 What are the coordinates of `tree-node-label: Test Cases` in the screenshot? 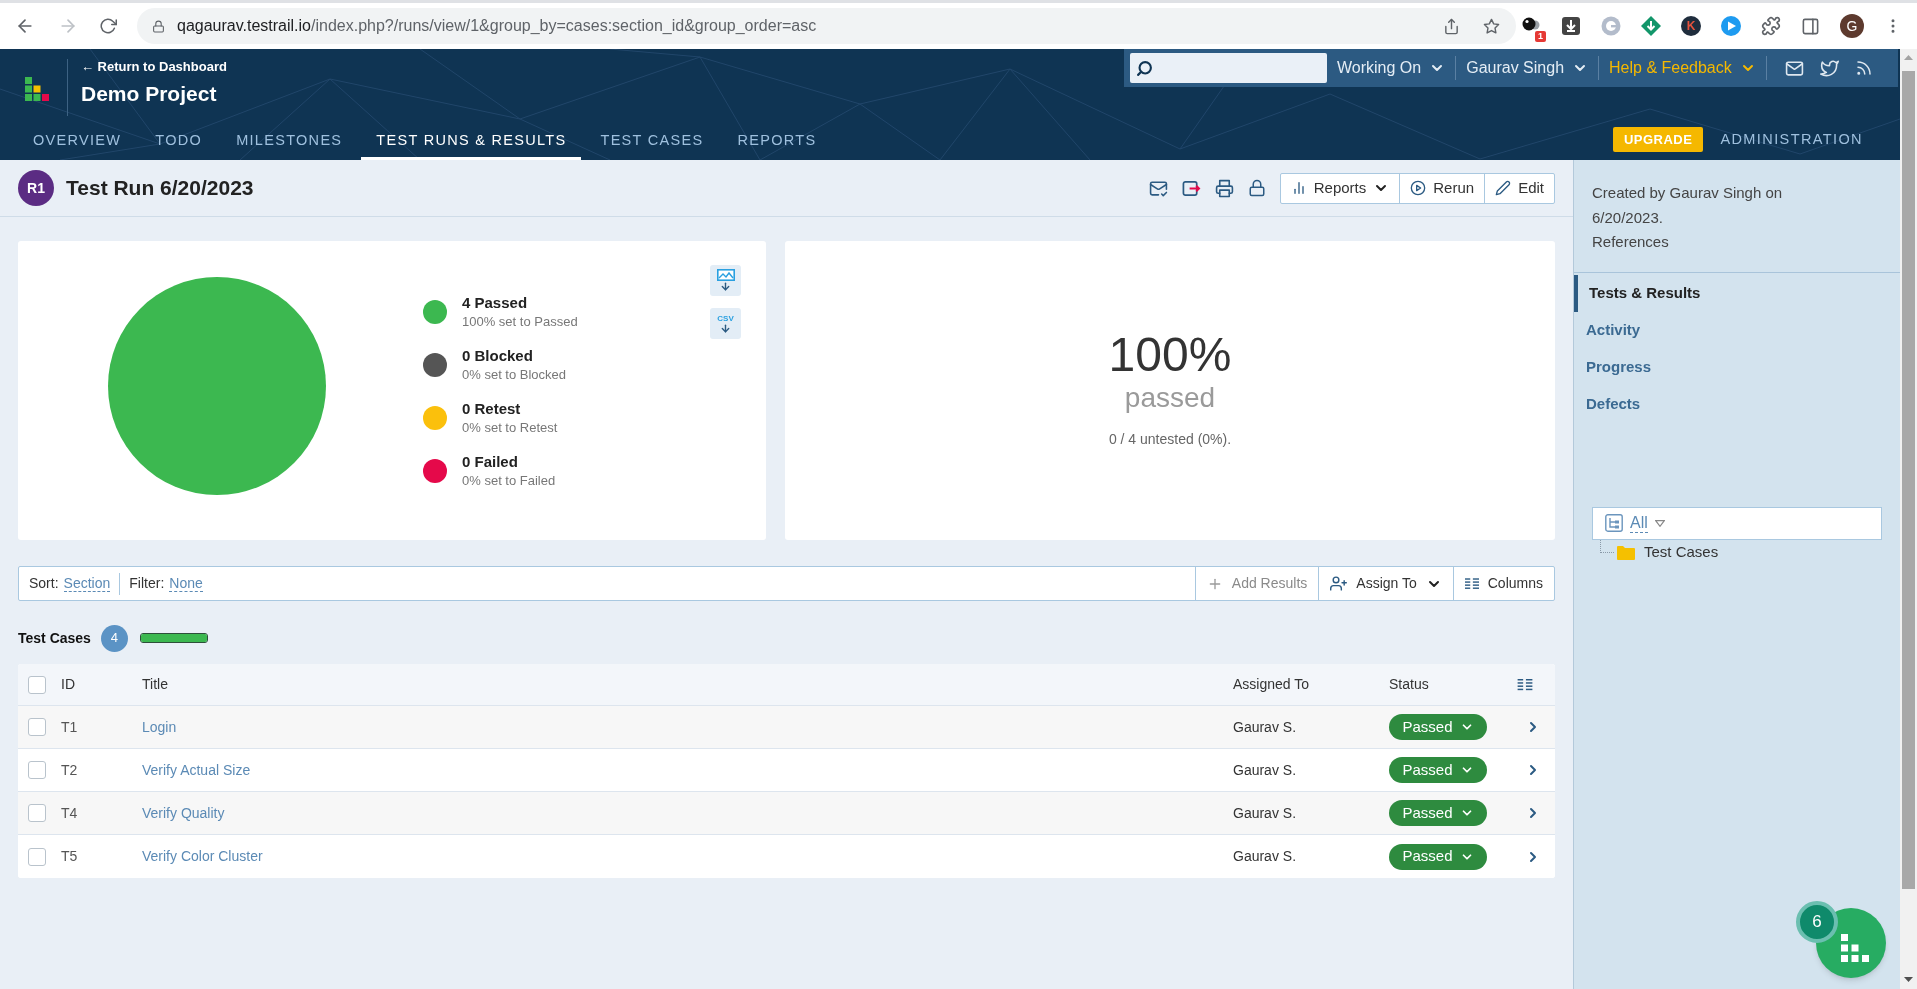 It's located at (1681, 552).